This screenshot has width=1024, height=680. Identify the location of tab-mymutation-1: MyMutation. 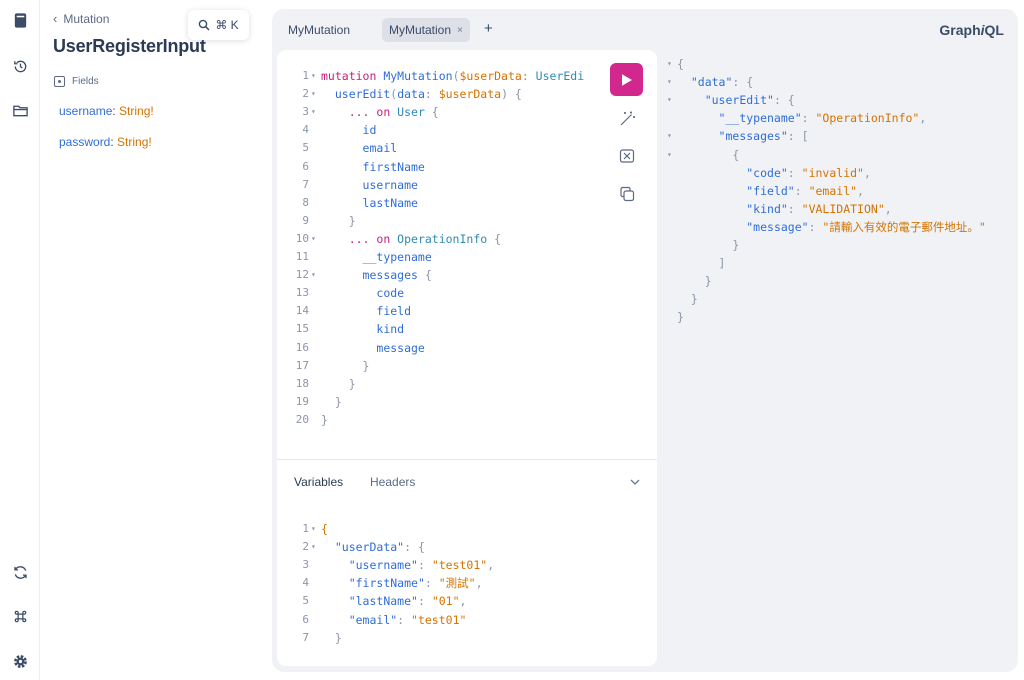
(319, 30).